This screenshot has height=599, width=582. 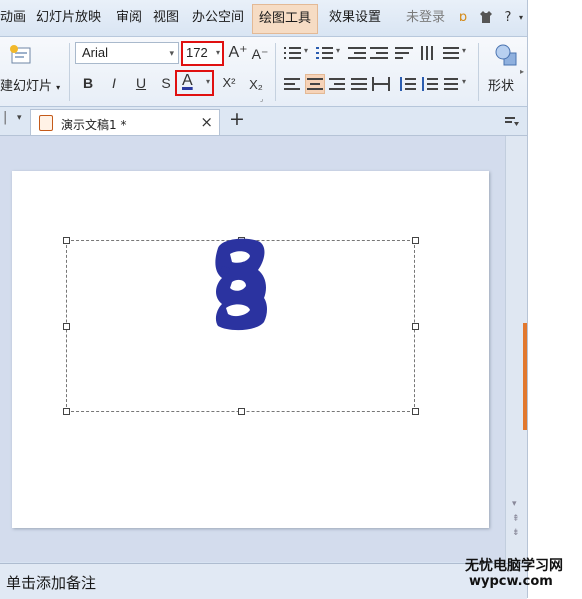 I want to click on scroll-up-icon: ▾, so click(x=514, y=504).